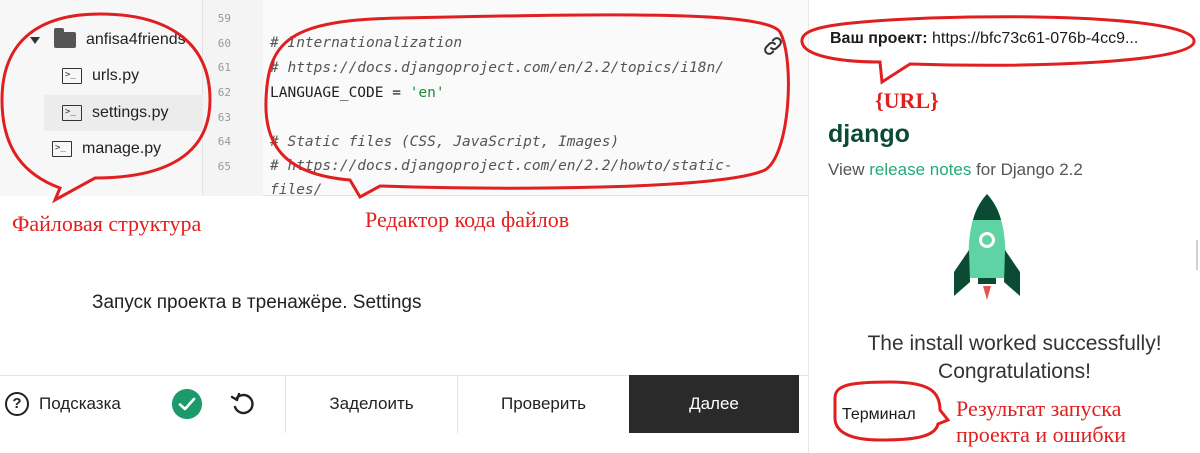 This screenshot has height=453, width=1200. What do you see at coordinates (224, 166) in the screenshot?
I see `line-number: 65` at bounding box center [224, 166].